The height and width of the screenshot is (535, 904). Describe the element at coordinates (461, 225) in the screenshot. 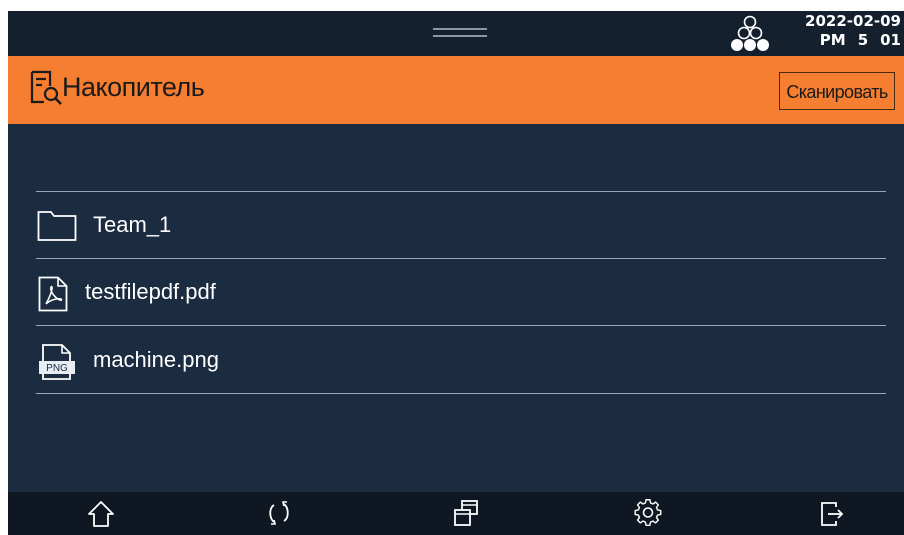

I see `list-item-folder: Team_1` at that location.